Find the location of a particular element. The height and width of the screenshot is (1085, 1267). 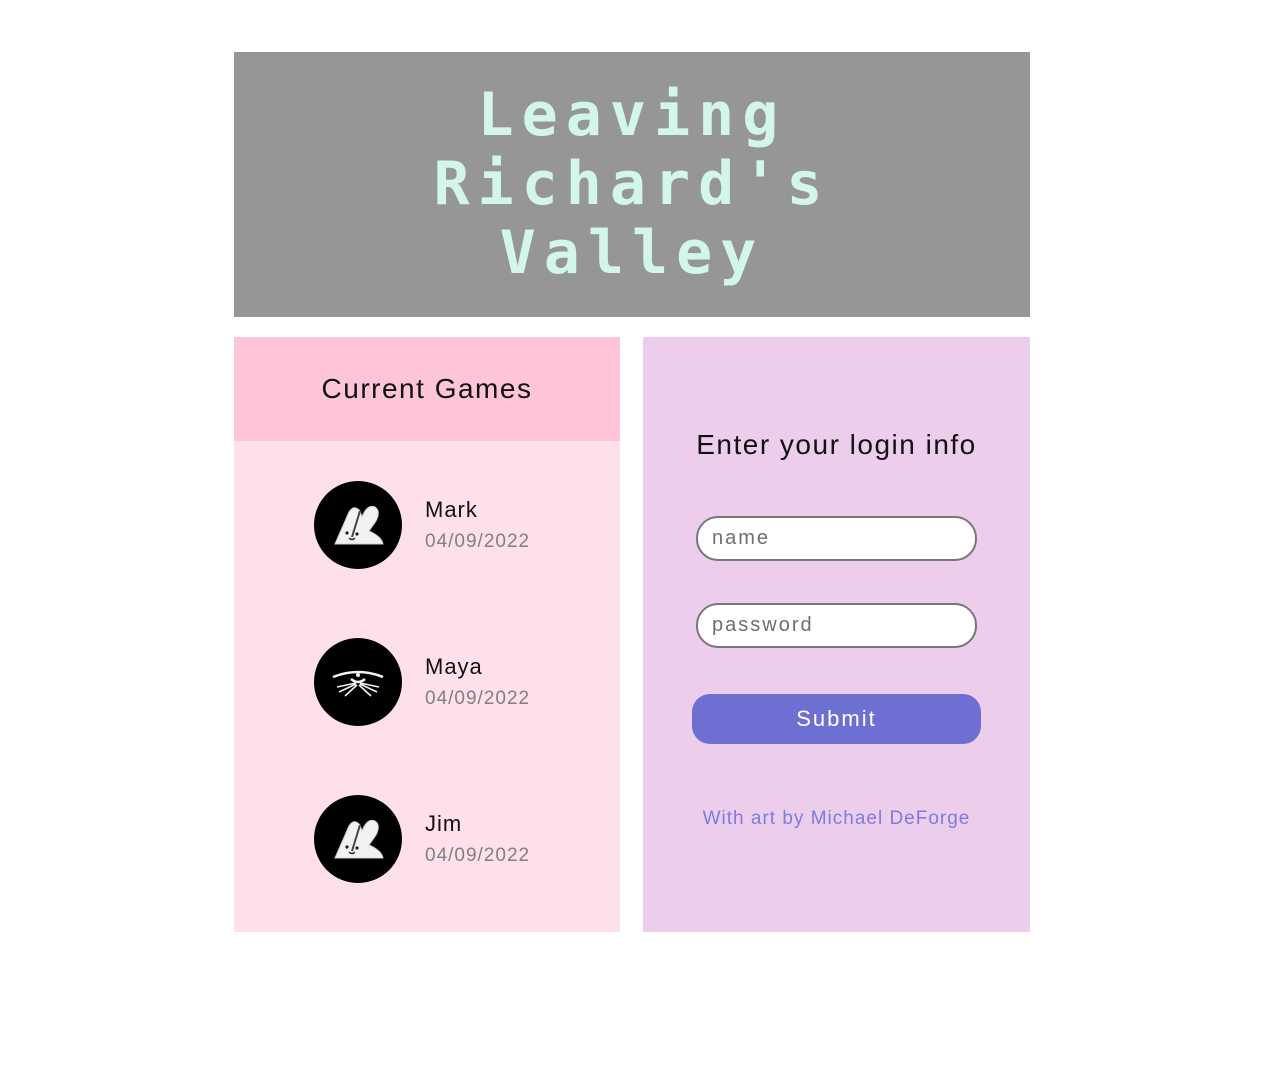

current-games-title: Current Games is located at coordinates (427, 388).